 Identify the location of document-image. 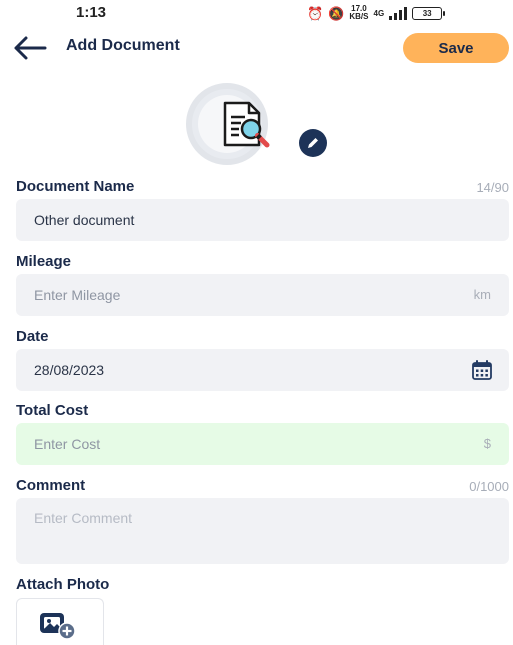
(257, 124).